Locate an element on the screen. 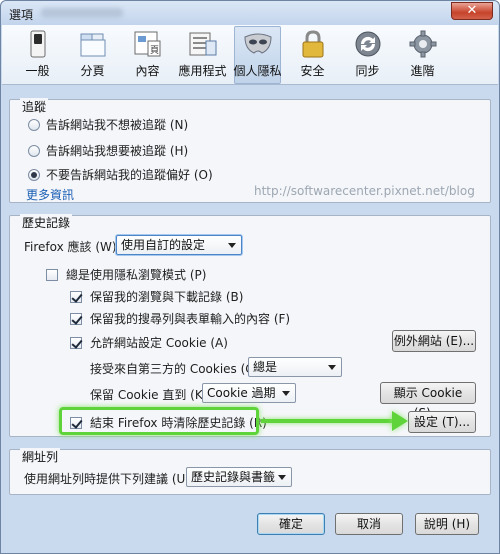 The width and height of the screenshot is (500, 554). close-icon: ✕ is located at coordinates (472, 10).